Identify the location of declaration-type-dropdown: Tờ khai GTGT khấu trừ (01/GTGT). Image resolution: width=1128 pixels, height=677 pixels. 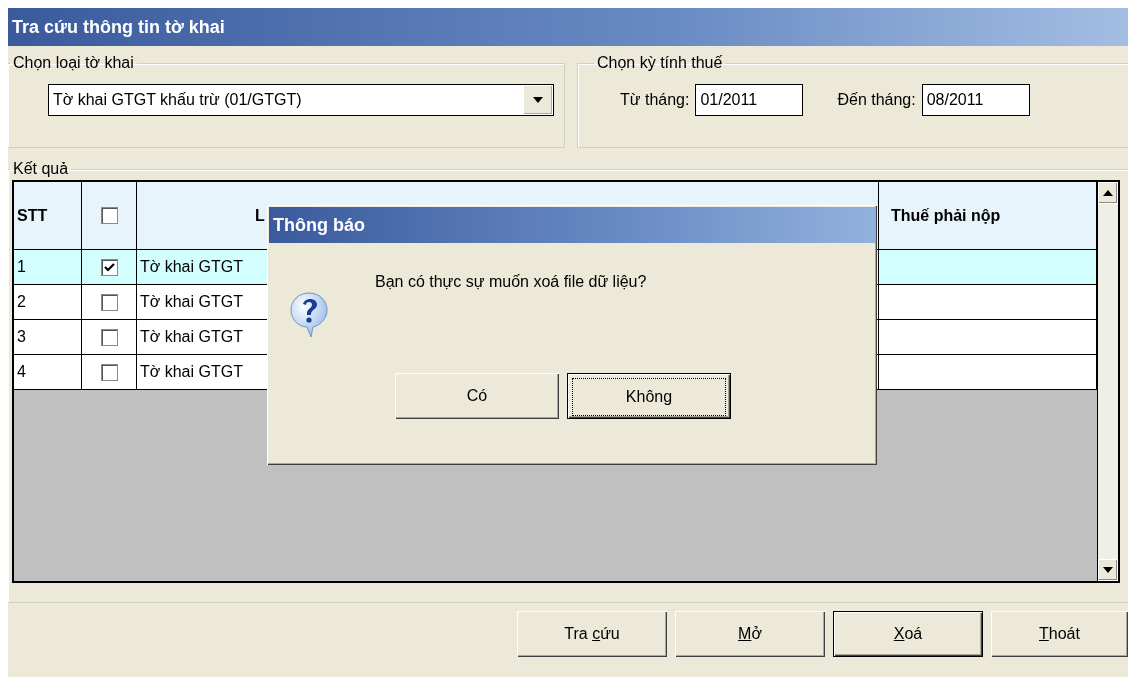
(301, 100).